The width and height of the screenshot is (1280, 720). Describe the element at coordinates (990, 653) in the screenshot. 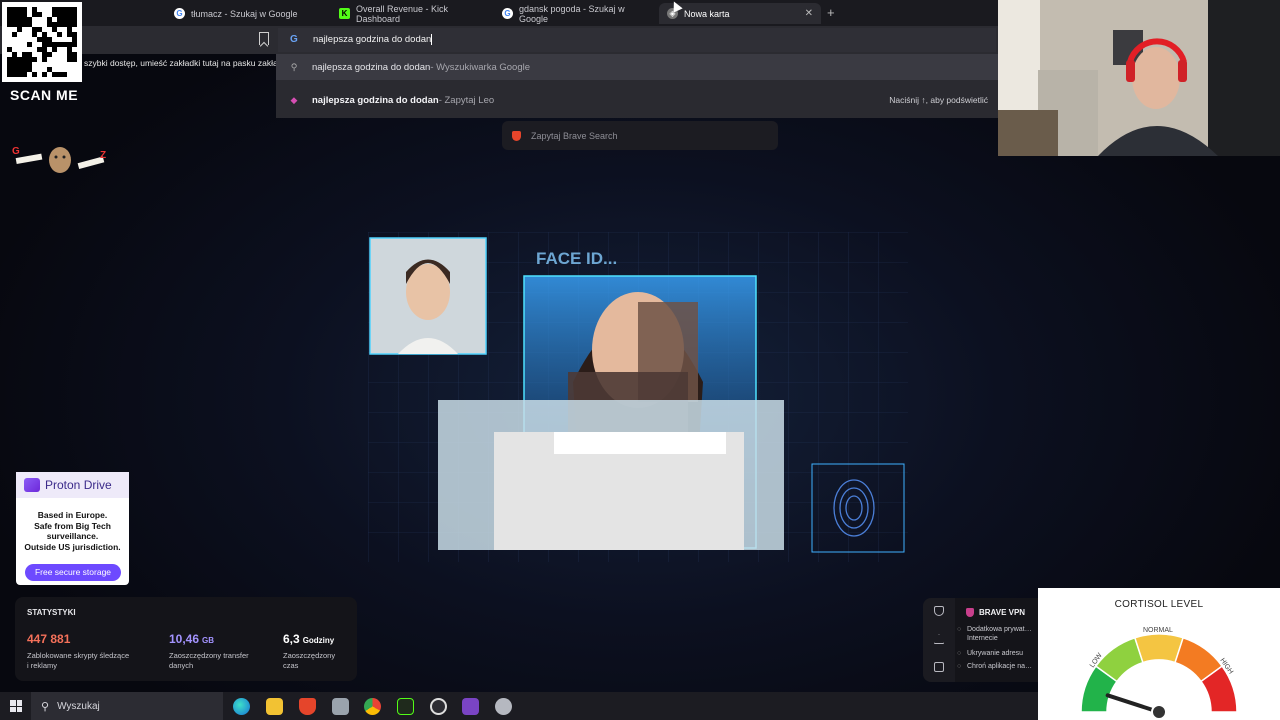

I see `vpn-feature: Ukrywanie adresu` at that location.